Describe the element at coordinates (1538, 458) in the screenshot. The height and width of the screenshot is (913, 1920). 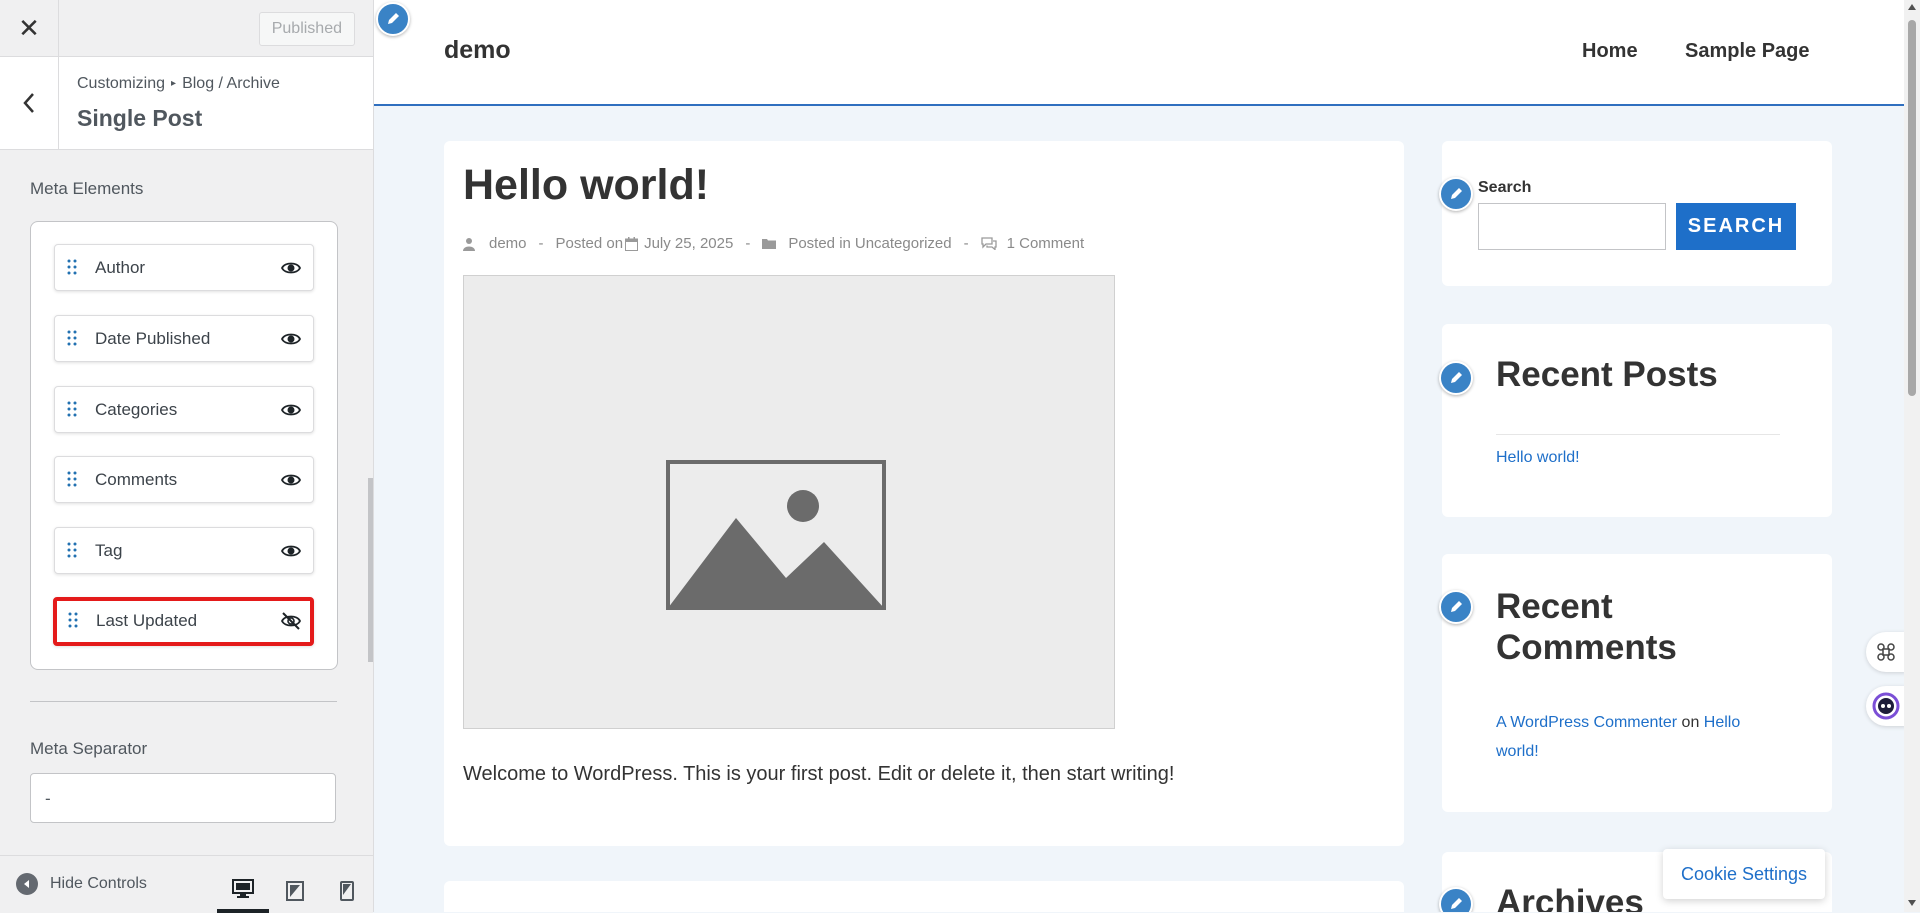
I see `recent-post-link: Hello world!` at that location.